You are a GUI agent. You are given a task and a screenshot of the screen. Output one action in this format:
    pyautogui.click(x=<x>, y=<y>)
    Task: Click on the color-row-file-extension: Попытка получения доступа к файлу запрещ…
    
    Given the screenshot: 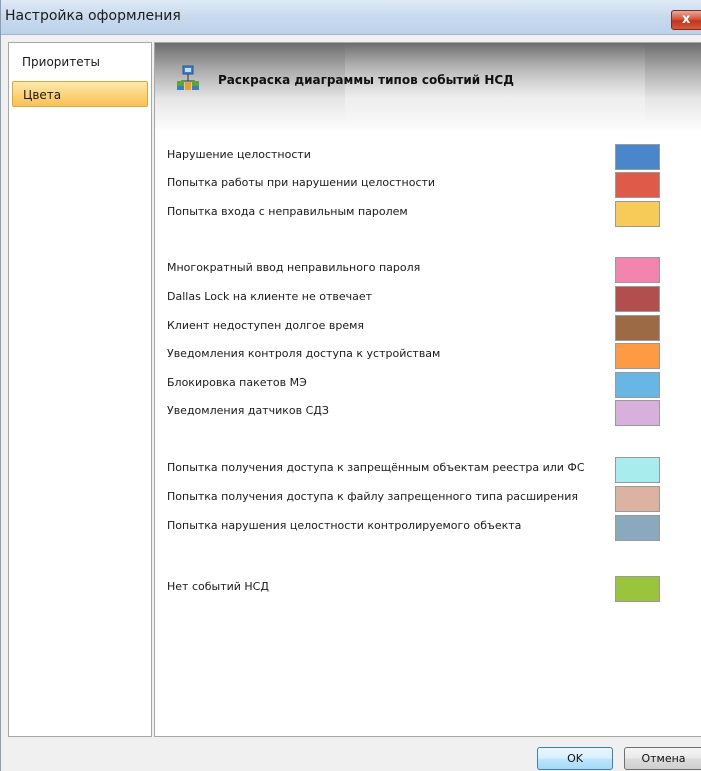 What is the action you would take?
    pyautogui.click(x=432, y=499)
    